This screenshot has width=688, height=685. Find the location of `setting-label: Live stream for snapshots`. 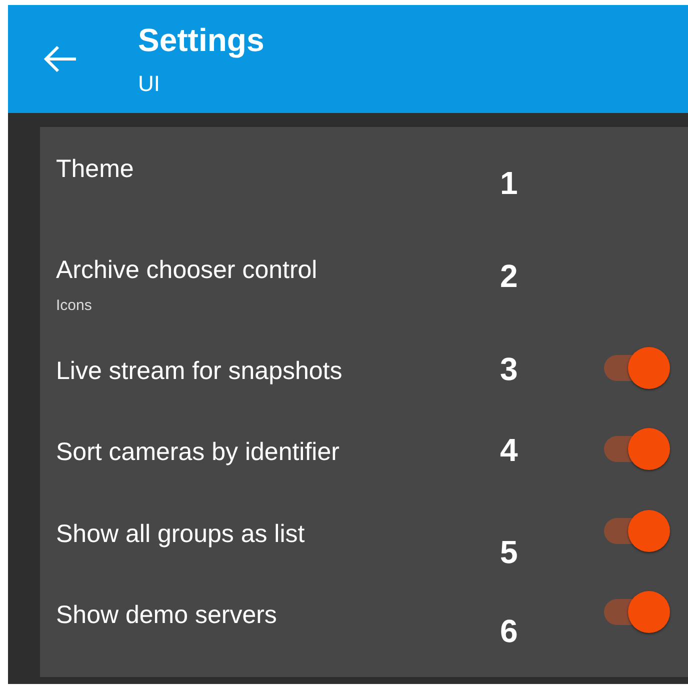

setting-label: Live stream for snapshots is located at coordinates (200, 371).